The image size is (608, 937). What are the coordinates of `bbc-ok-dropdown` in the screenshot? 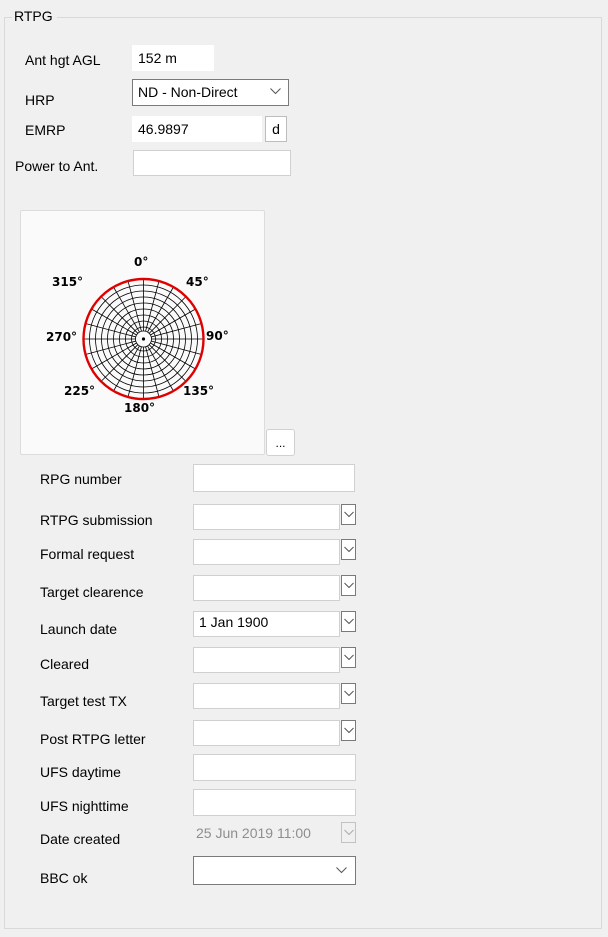 It's located at (274, 870).